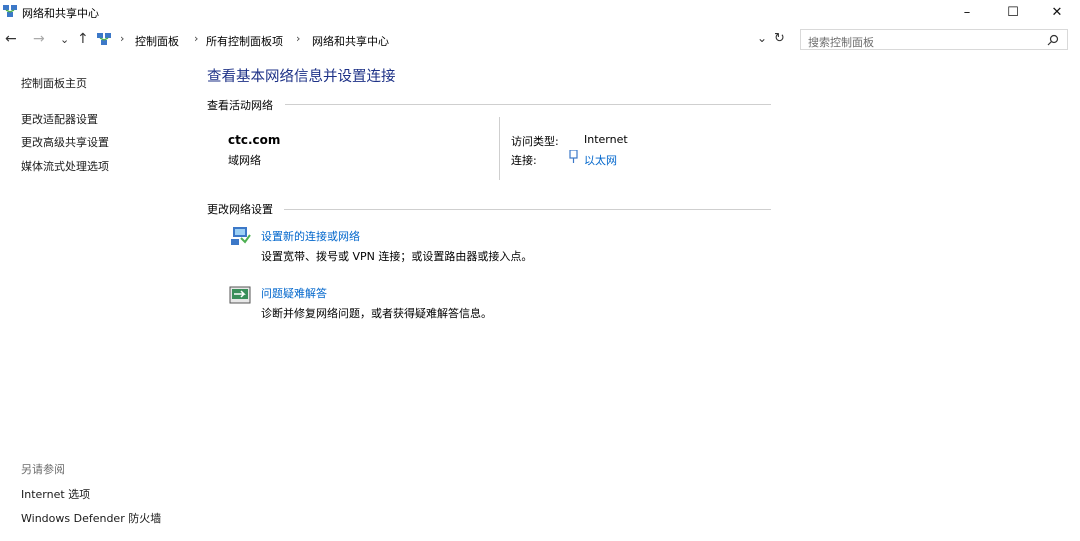 The width and height of the screenshot is (1080, 541). Describe the element at coordinates (83, 39) in the screenshot. I see `up-button: ↑` at that location.